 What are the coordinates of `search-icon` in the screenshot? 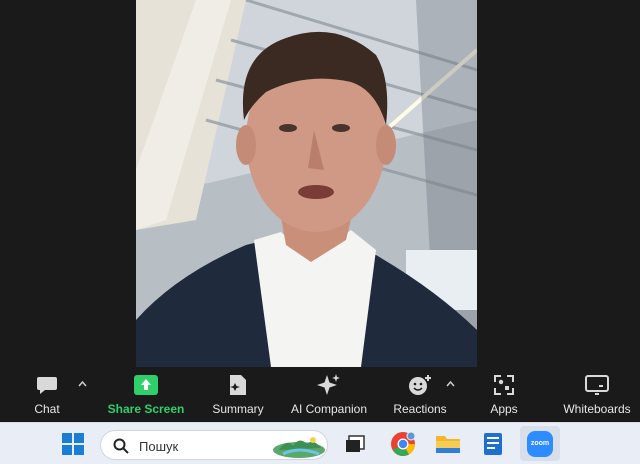 It's located at (121, 446).